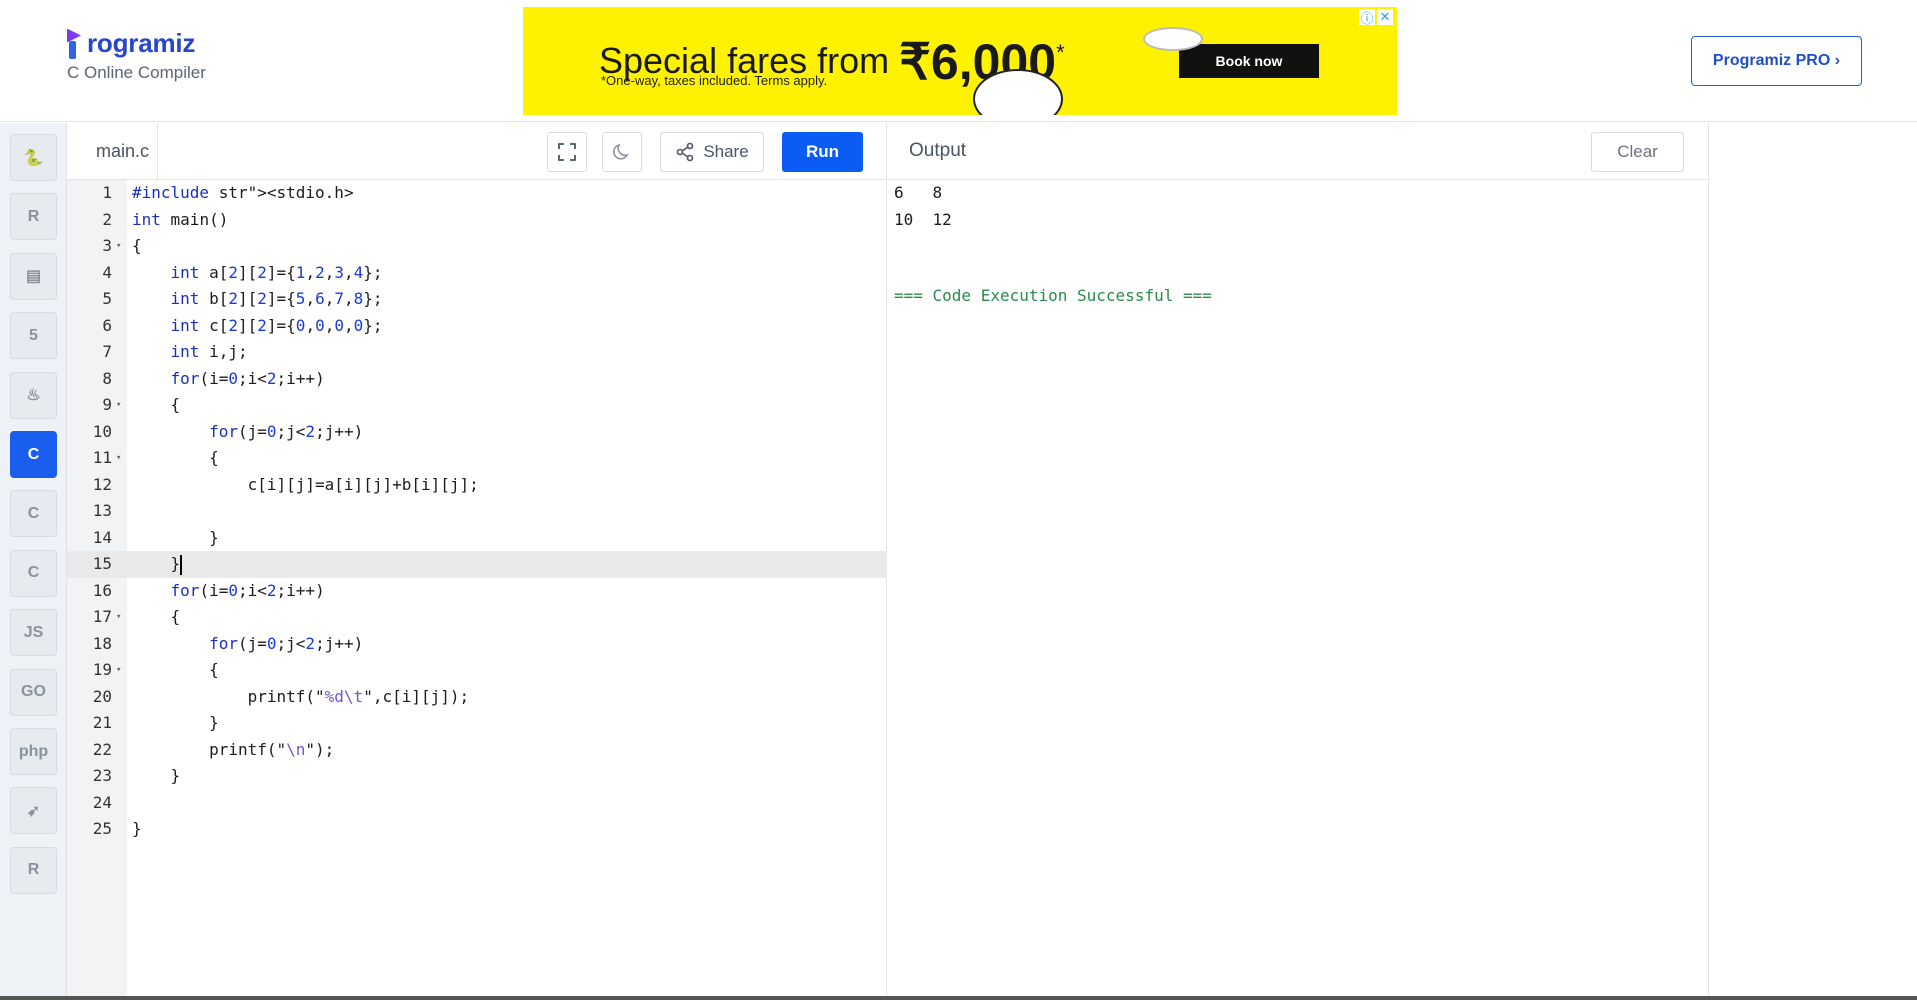  I want to click on language-sql-button: ▤, so click(33, 276).